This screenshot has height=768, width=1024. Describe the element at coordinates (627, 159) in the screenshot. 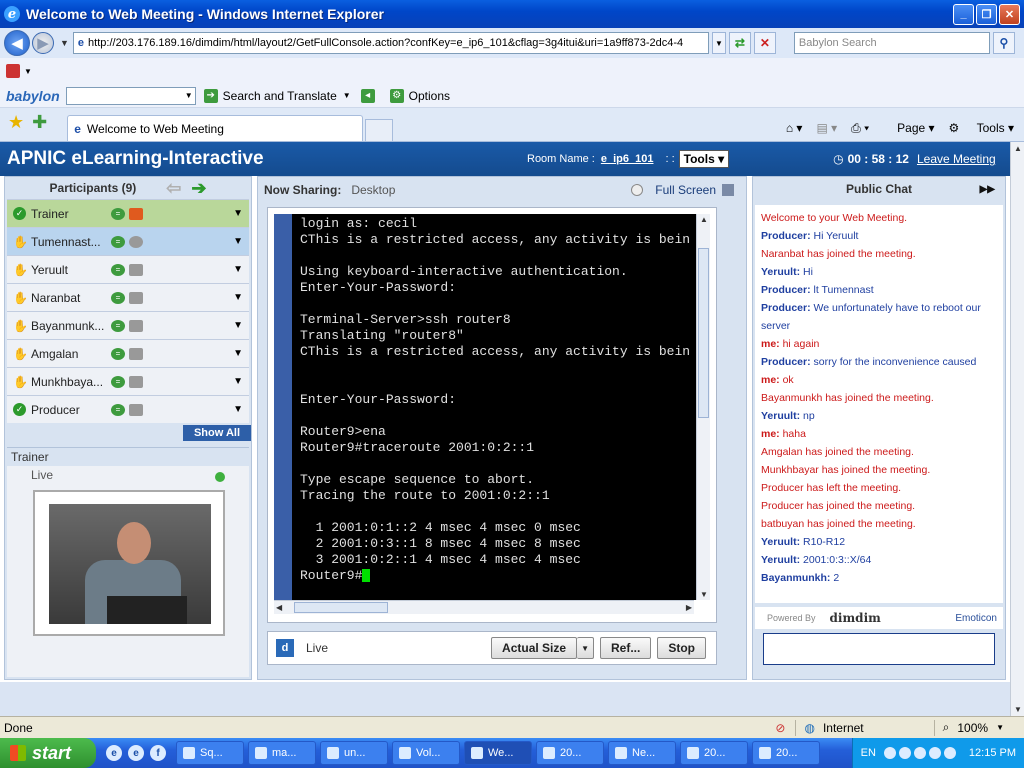

I see `room-name-link: e_ip6_101` at that location.